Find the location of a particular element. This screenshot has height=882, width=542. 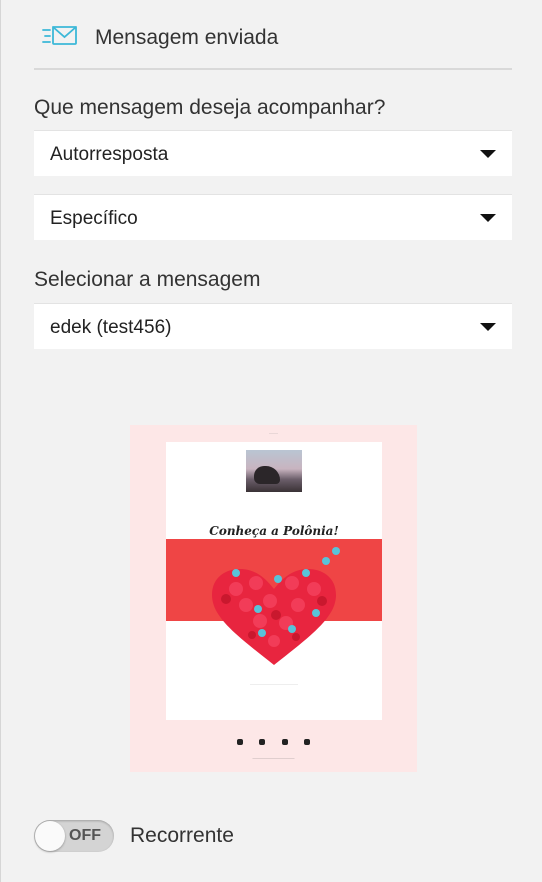

twitter-icon is located at coordinates (262, 742).